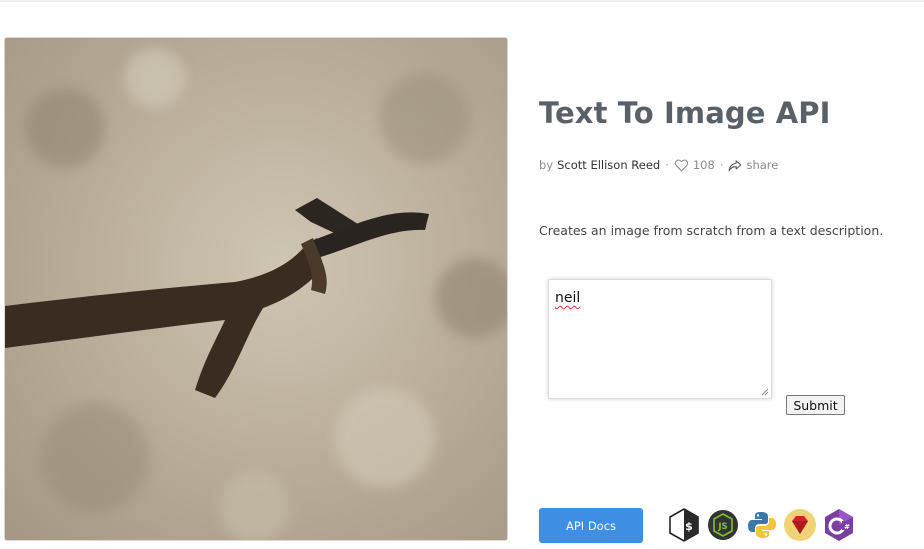 This screenshot has height=549, width=924. I want to click on nodejs-icon: JS, so click(723, 525).